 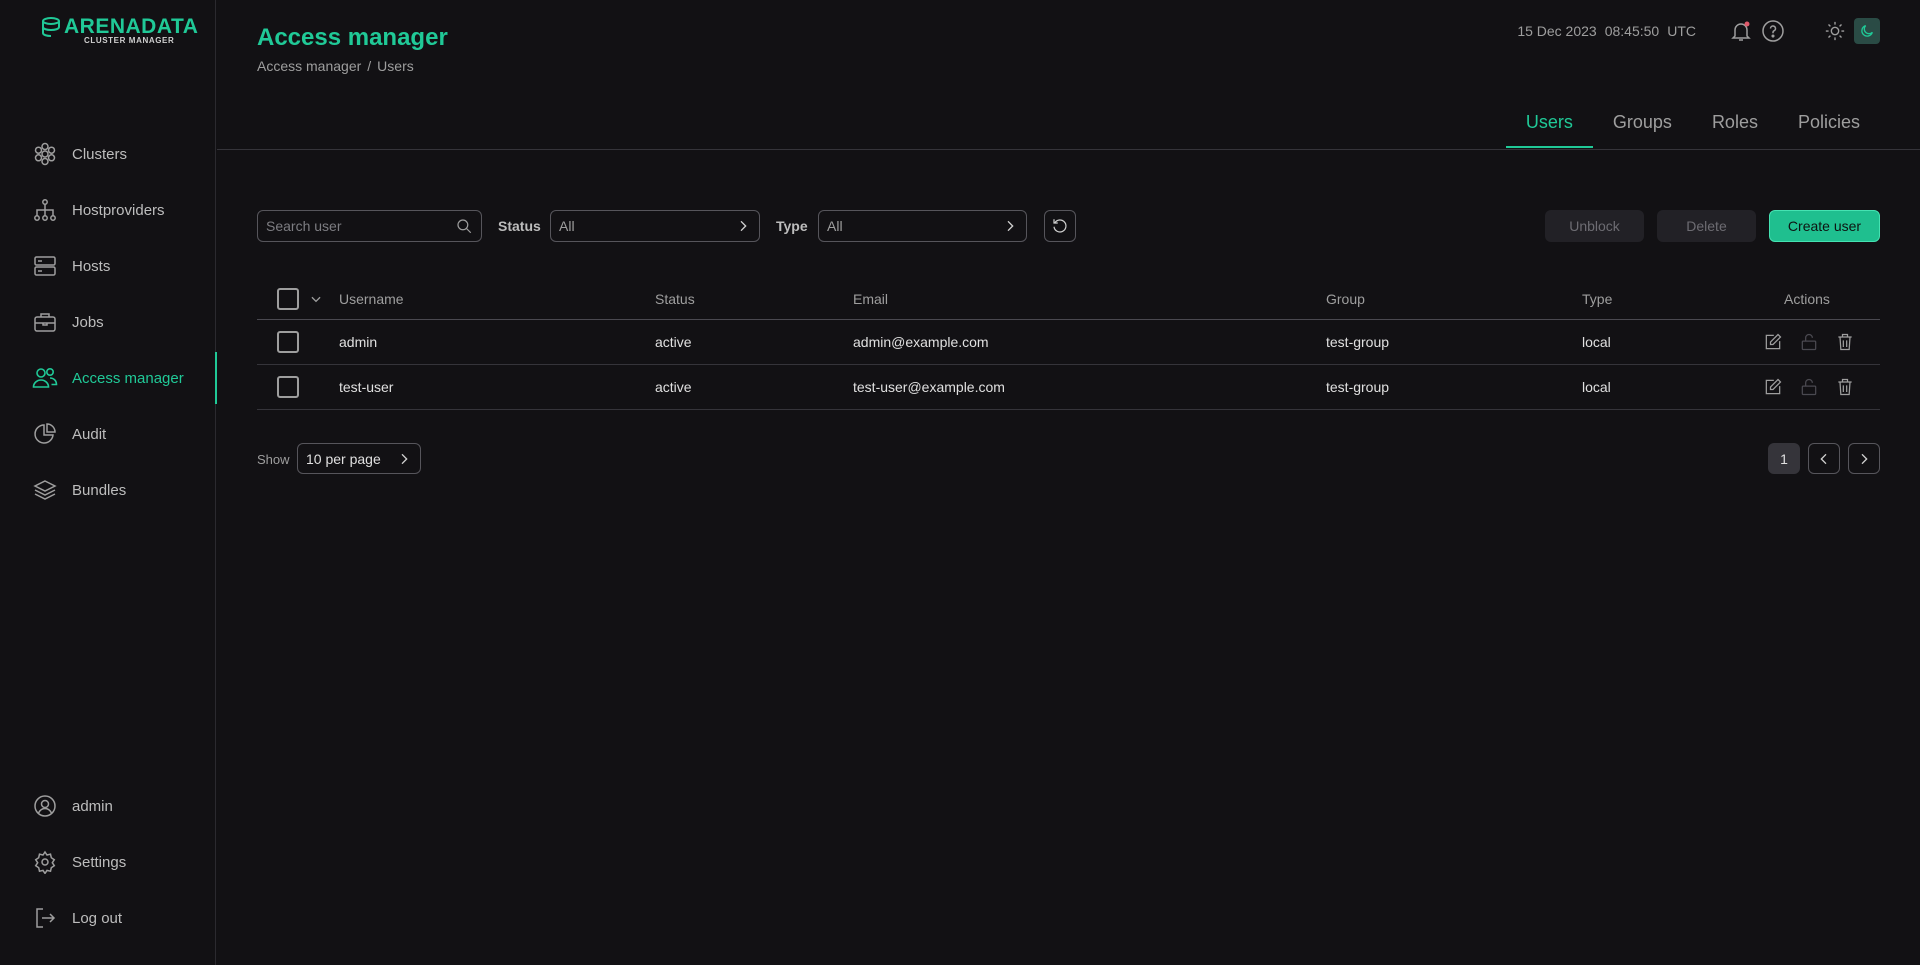 I want to click on hostproviders-icon, so click(x=45, y=210).